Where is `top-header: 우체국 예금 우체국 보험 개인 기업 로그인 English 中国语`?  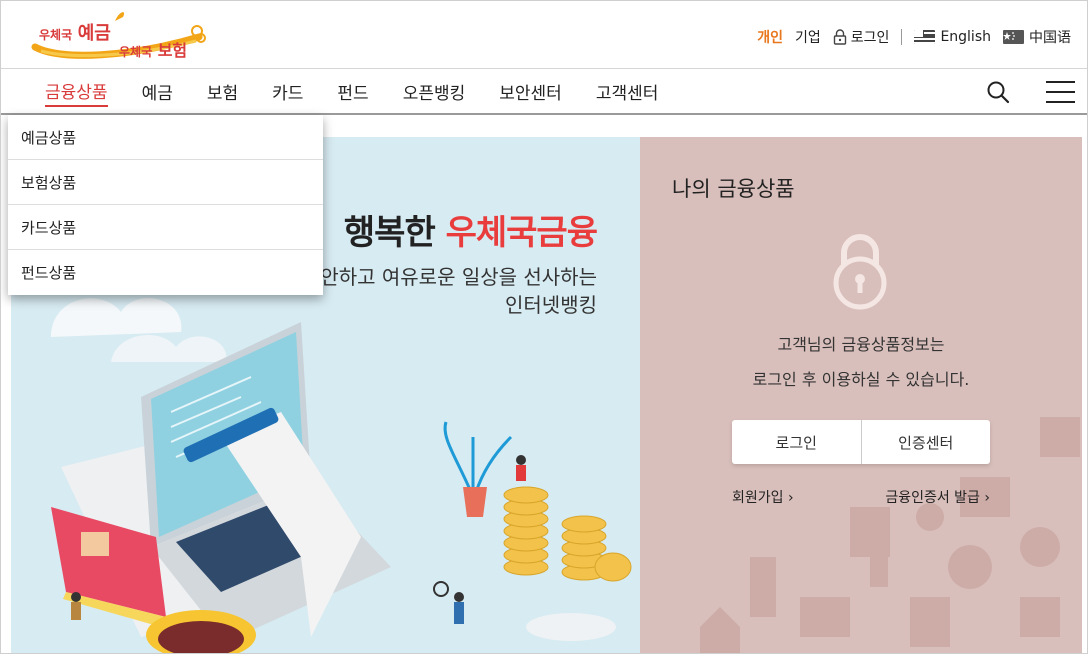
top-header: 우체국 예금 우체국 보험 개인 기업 로그인 English 中国语 is located at coordinates (544, 35).